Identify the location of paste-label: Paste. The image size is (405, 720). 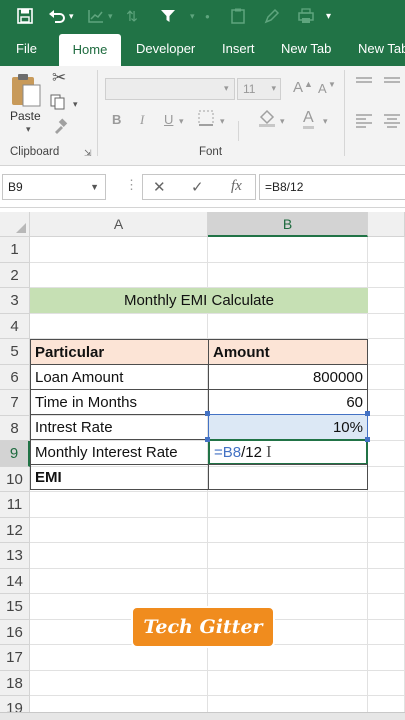
(25, 116).